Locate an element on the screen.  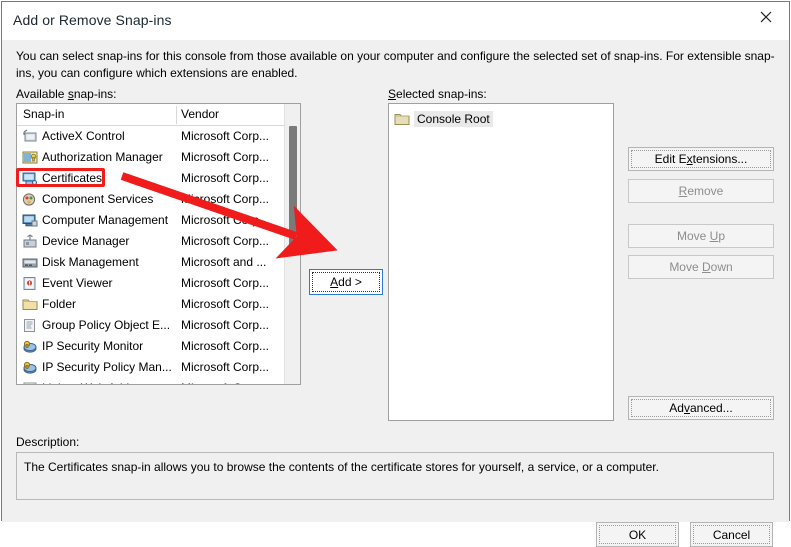
ok-button: OK is located at coordinates (637, 534).